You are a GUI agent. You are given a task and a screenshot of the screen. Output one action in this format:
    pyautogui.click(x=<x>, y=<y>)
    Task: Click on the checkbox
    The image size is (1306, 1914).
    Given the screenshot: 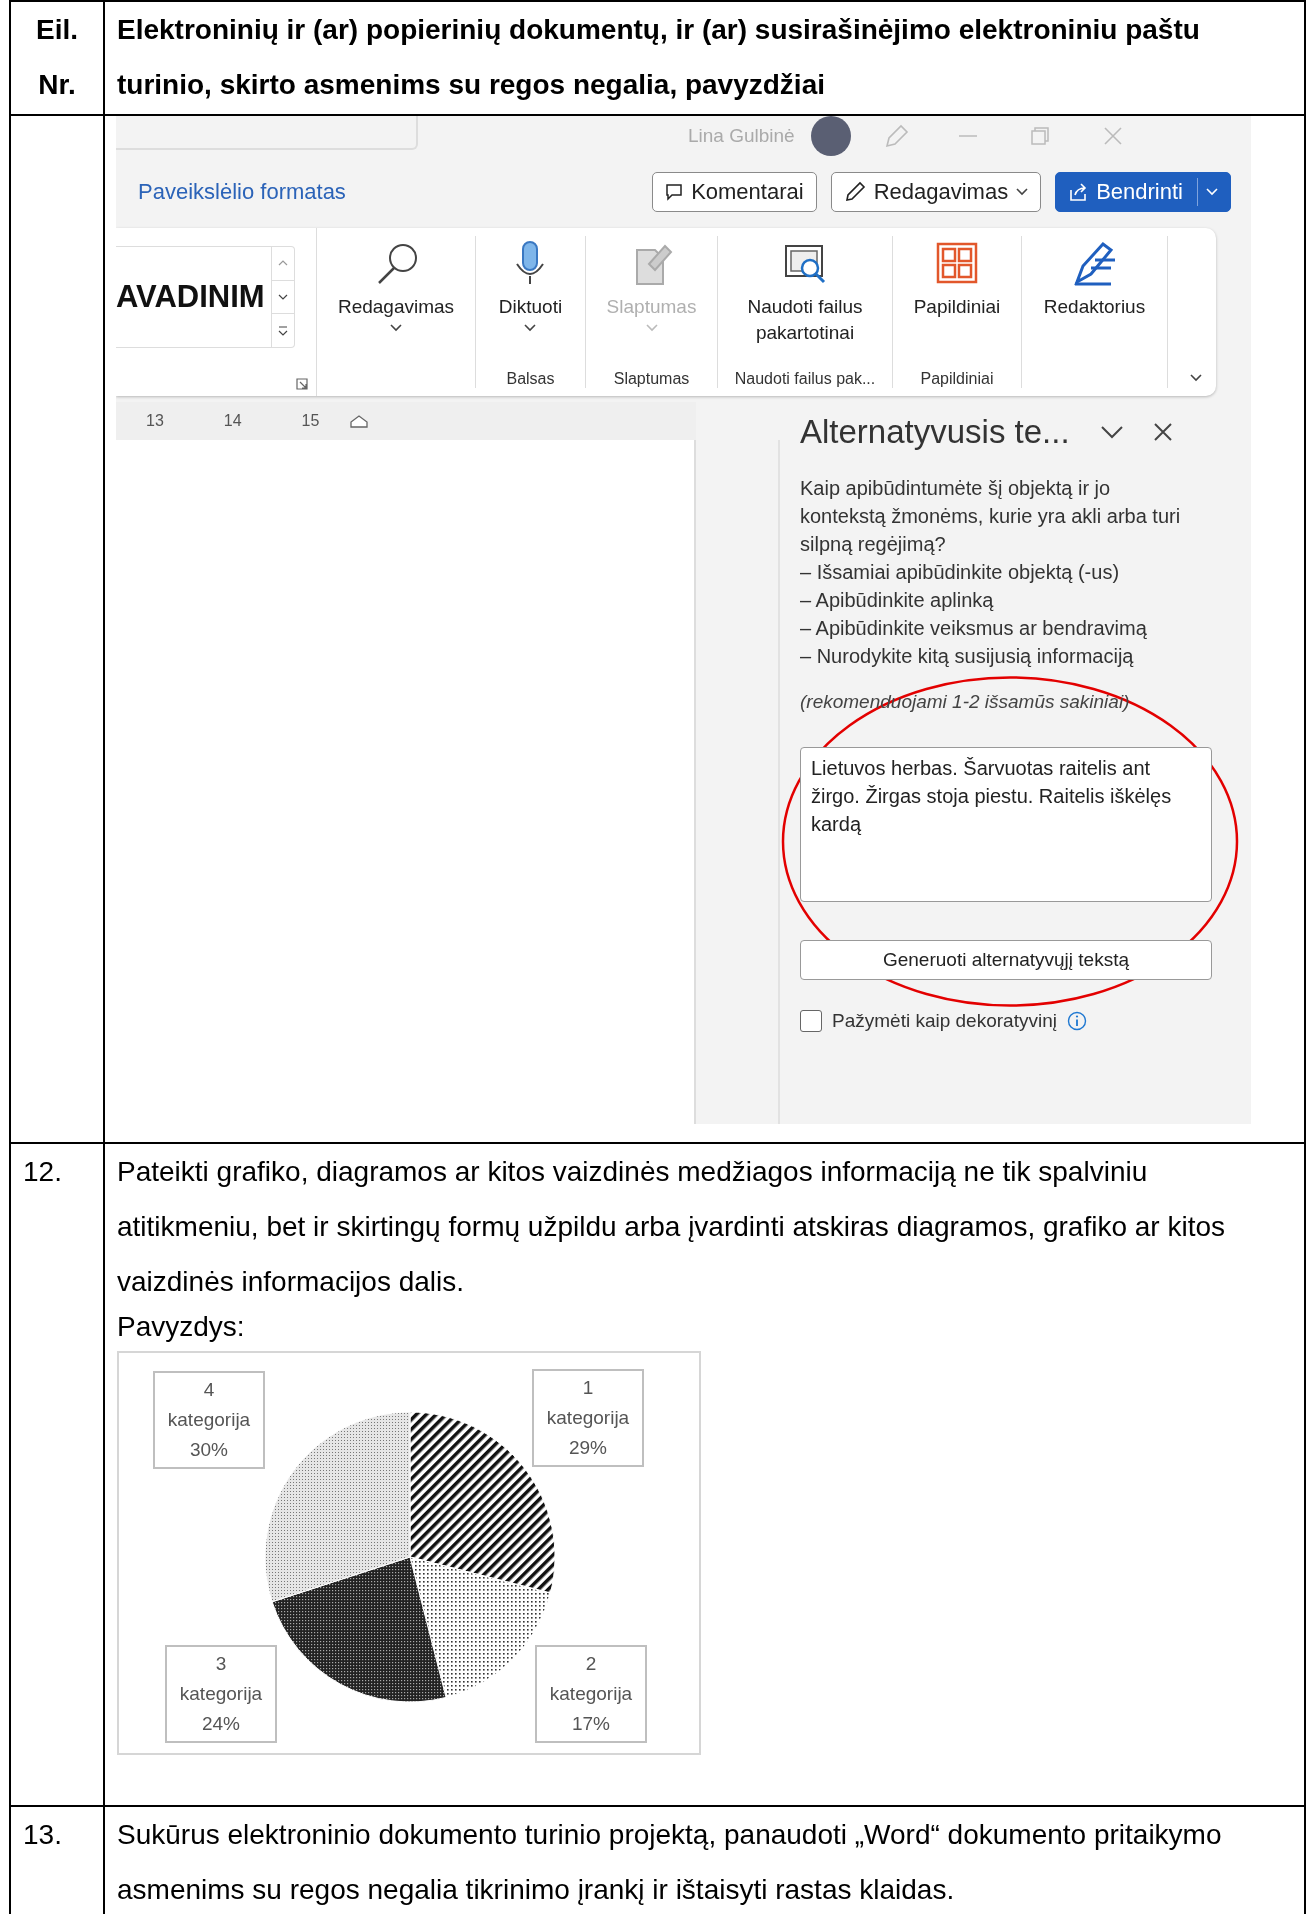 What is the action you would take?
    pyautogui.click(x=811, y=1021)
    